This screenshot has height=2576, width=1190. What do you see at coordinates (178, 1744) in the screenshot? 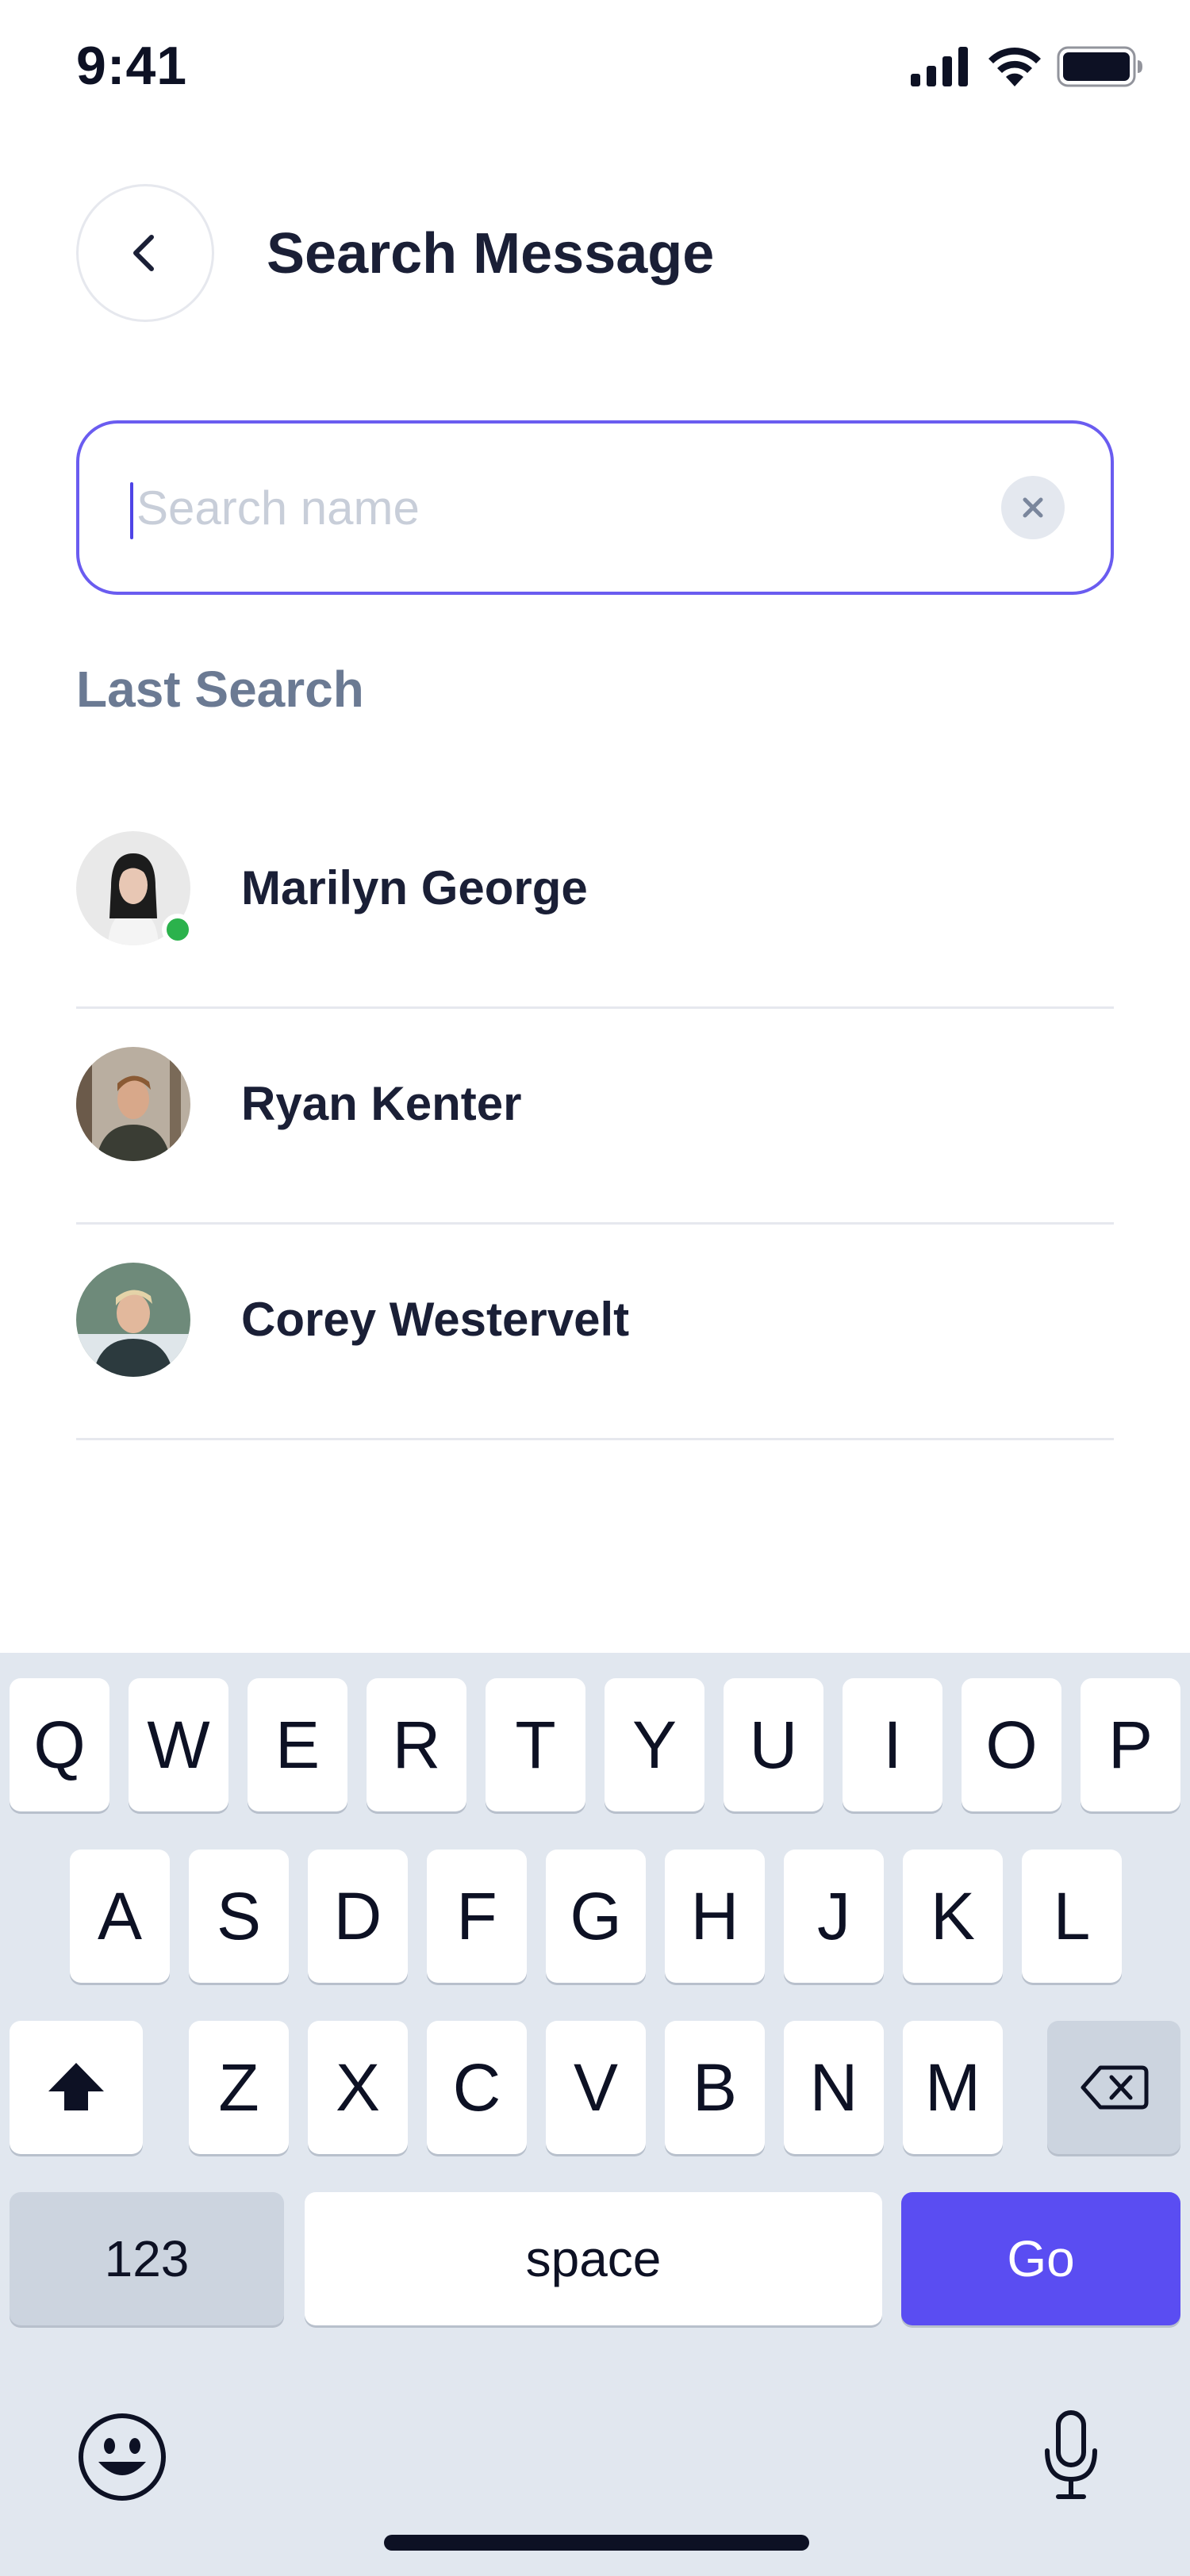
I see `key-w: W` at bounding box center [178, 1744].